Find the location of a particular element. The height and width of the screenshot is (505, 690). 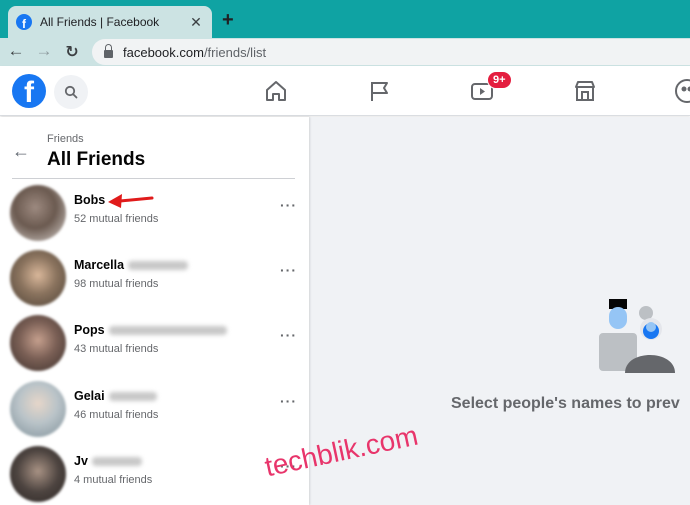

friend-name: Gelai is located at coordinates (115, 396).